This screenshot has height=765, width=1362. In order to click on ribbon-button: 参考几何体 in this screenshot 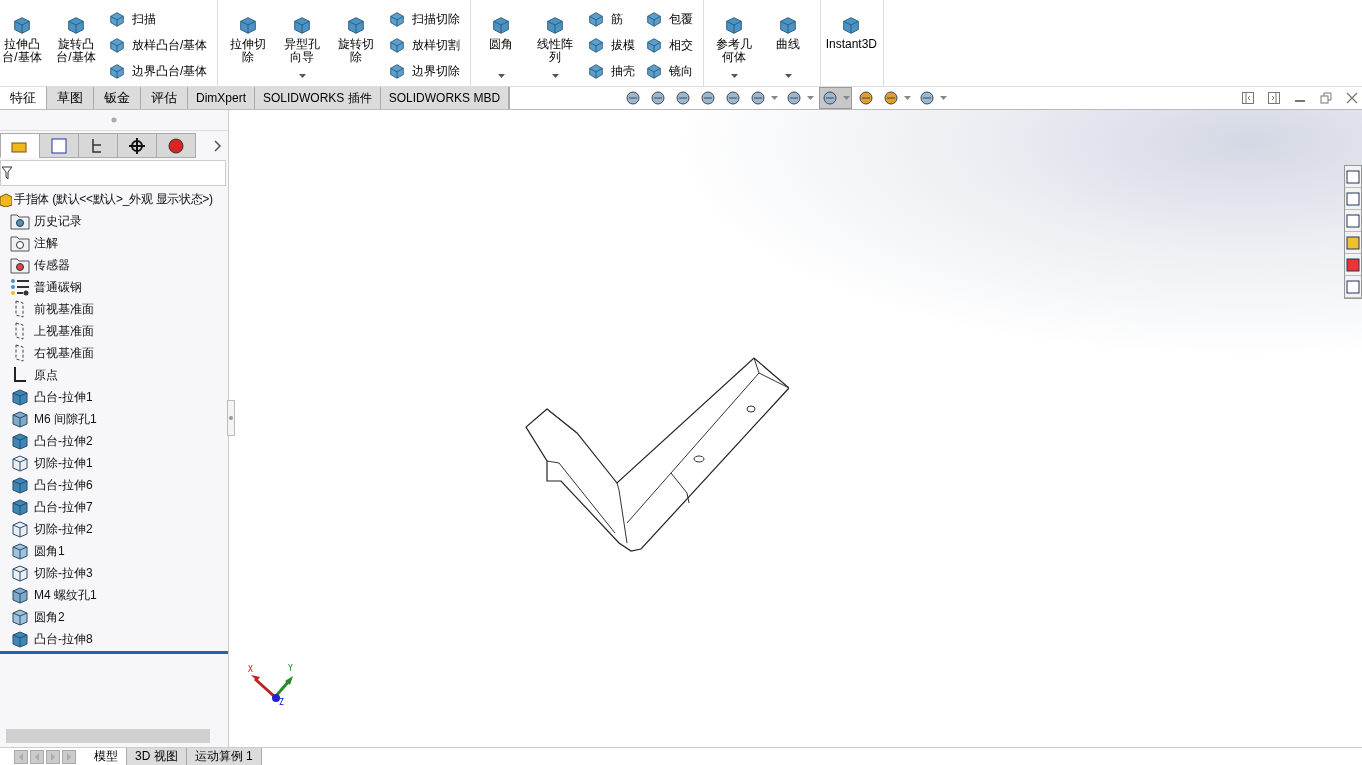, I will do `click(734, 44)`.